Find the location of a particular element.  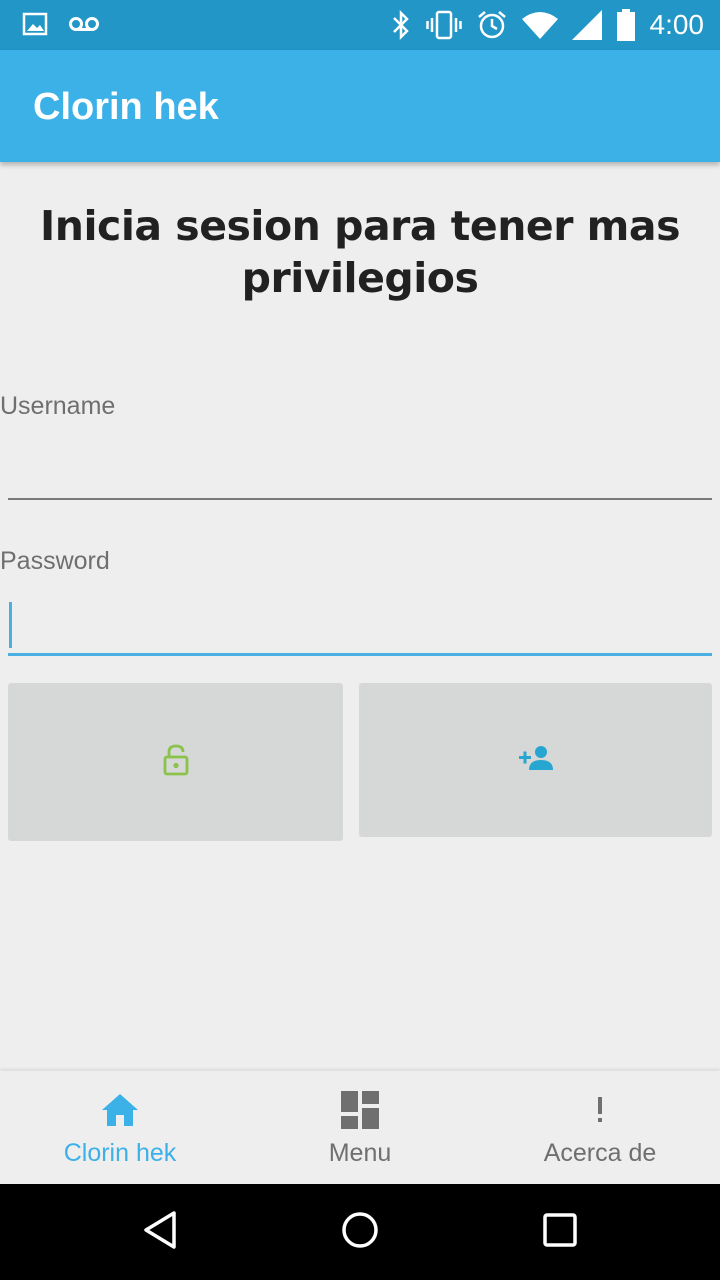

nav-label-menu: Menu is located at coordinates (360, 1153).